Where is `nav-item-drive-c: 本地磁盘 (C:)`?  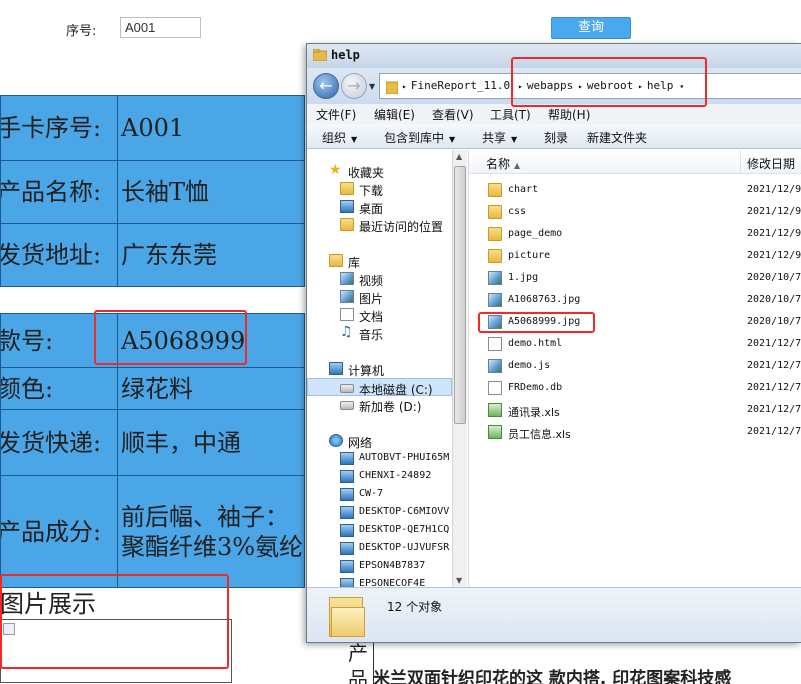 nav-item-drive-c: 本地磁盘 (C:) is located at coordinates (379, 387).